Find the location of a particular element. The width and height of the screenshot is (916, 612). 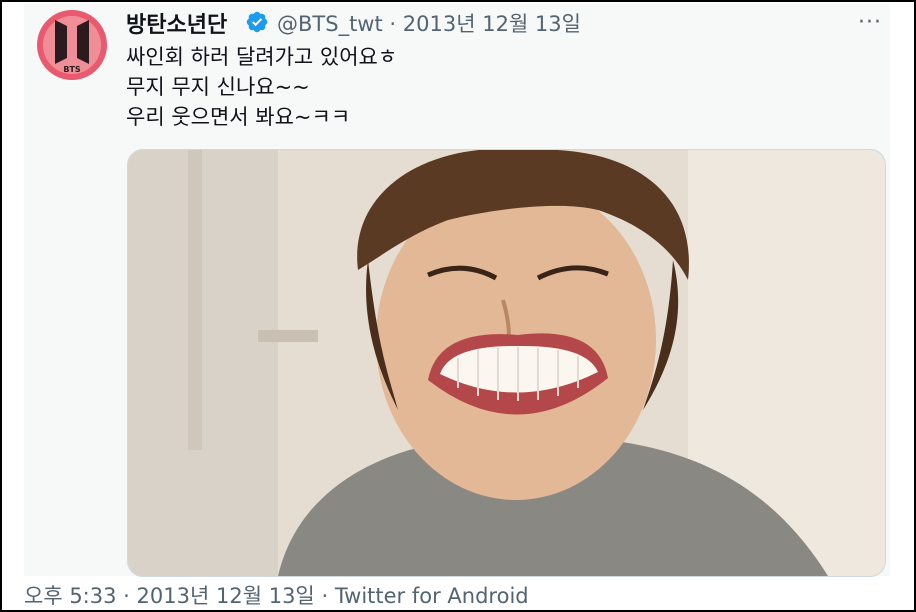

verified-badge-icon is located at coordinates (257, 22).